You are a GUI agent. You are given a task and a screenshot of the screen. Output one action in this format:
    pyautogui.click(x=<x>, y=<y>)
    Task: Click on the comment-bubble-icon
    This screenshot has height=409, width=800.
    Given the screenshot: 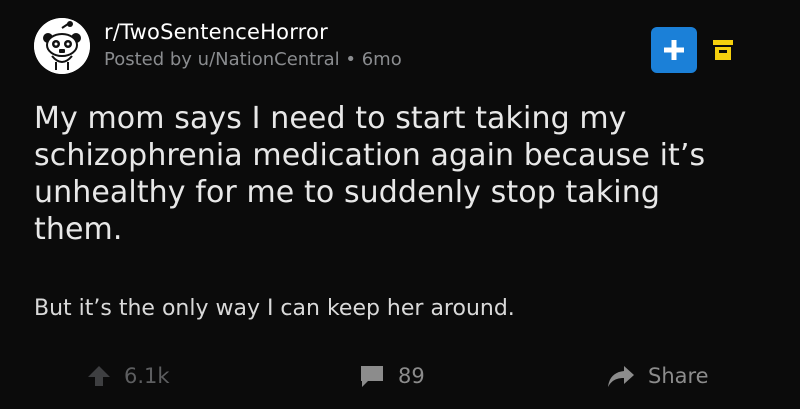 What is the action you would take?
    pyautogui.click(x=372, y=376)
    